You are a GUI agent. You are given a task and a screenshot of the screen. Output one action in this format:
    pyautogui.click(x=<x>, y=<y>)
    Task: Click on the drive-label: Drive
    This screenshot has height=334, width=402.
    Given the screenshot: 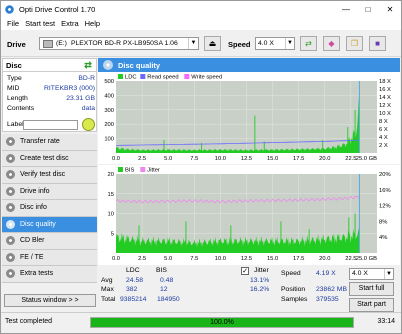 What is the action you would take?
    pyautogui.click(x=16, y=44)
    